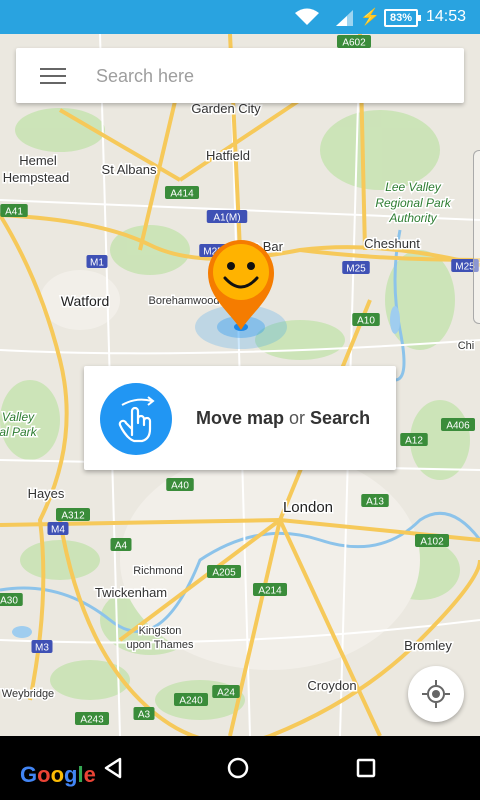  What do you see at coordinates (340, 418) in the screenshot?
I see `hint-search: Search` at bounding box center [340, 418].